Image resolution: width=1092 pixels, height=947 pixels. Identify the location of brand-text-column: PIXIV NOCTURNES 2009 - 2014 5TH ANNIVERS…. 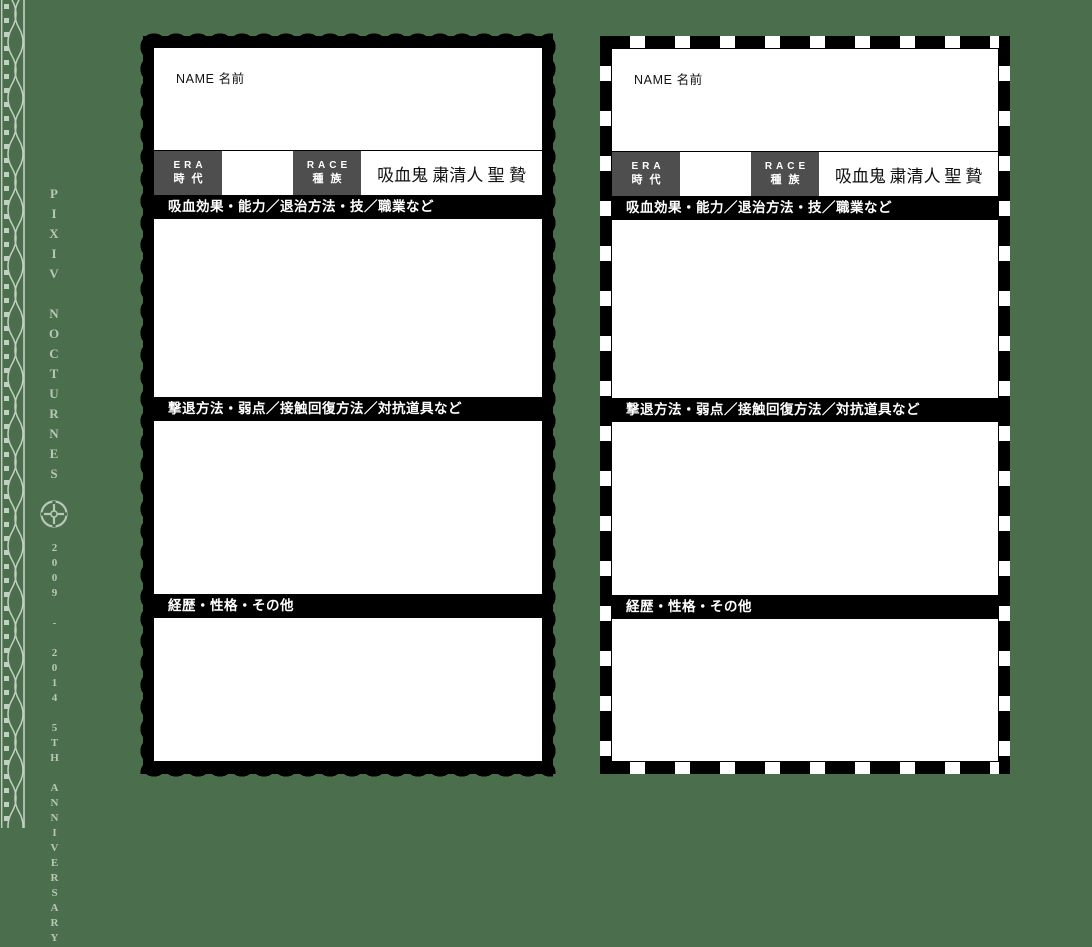
(54, 473).